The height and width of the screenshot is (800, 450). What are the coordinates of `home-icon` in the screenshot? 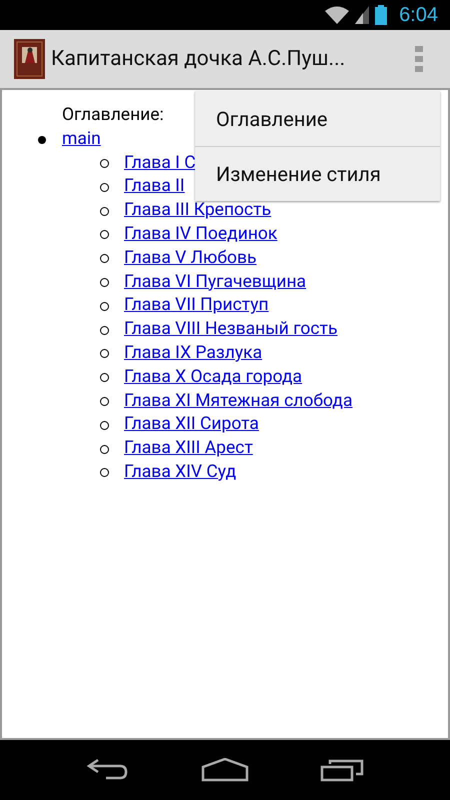 It's located at (224, 770).